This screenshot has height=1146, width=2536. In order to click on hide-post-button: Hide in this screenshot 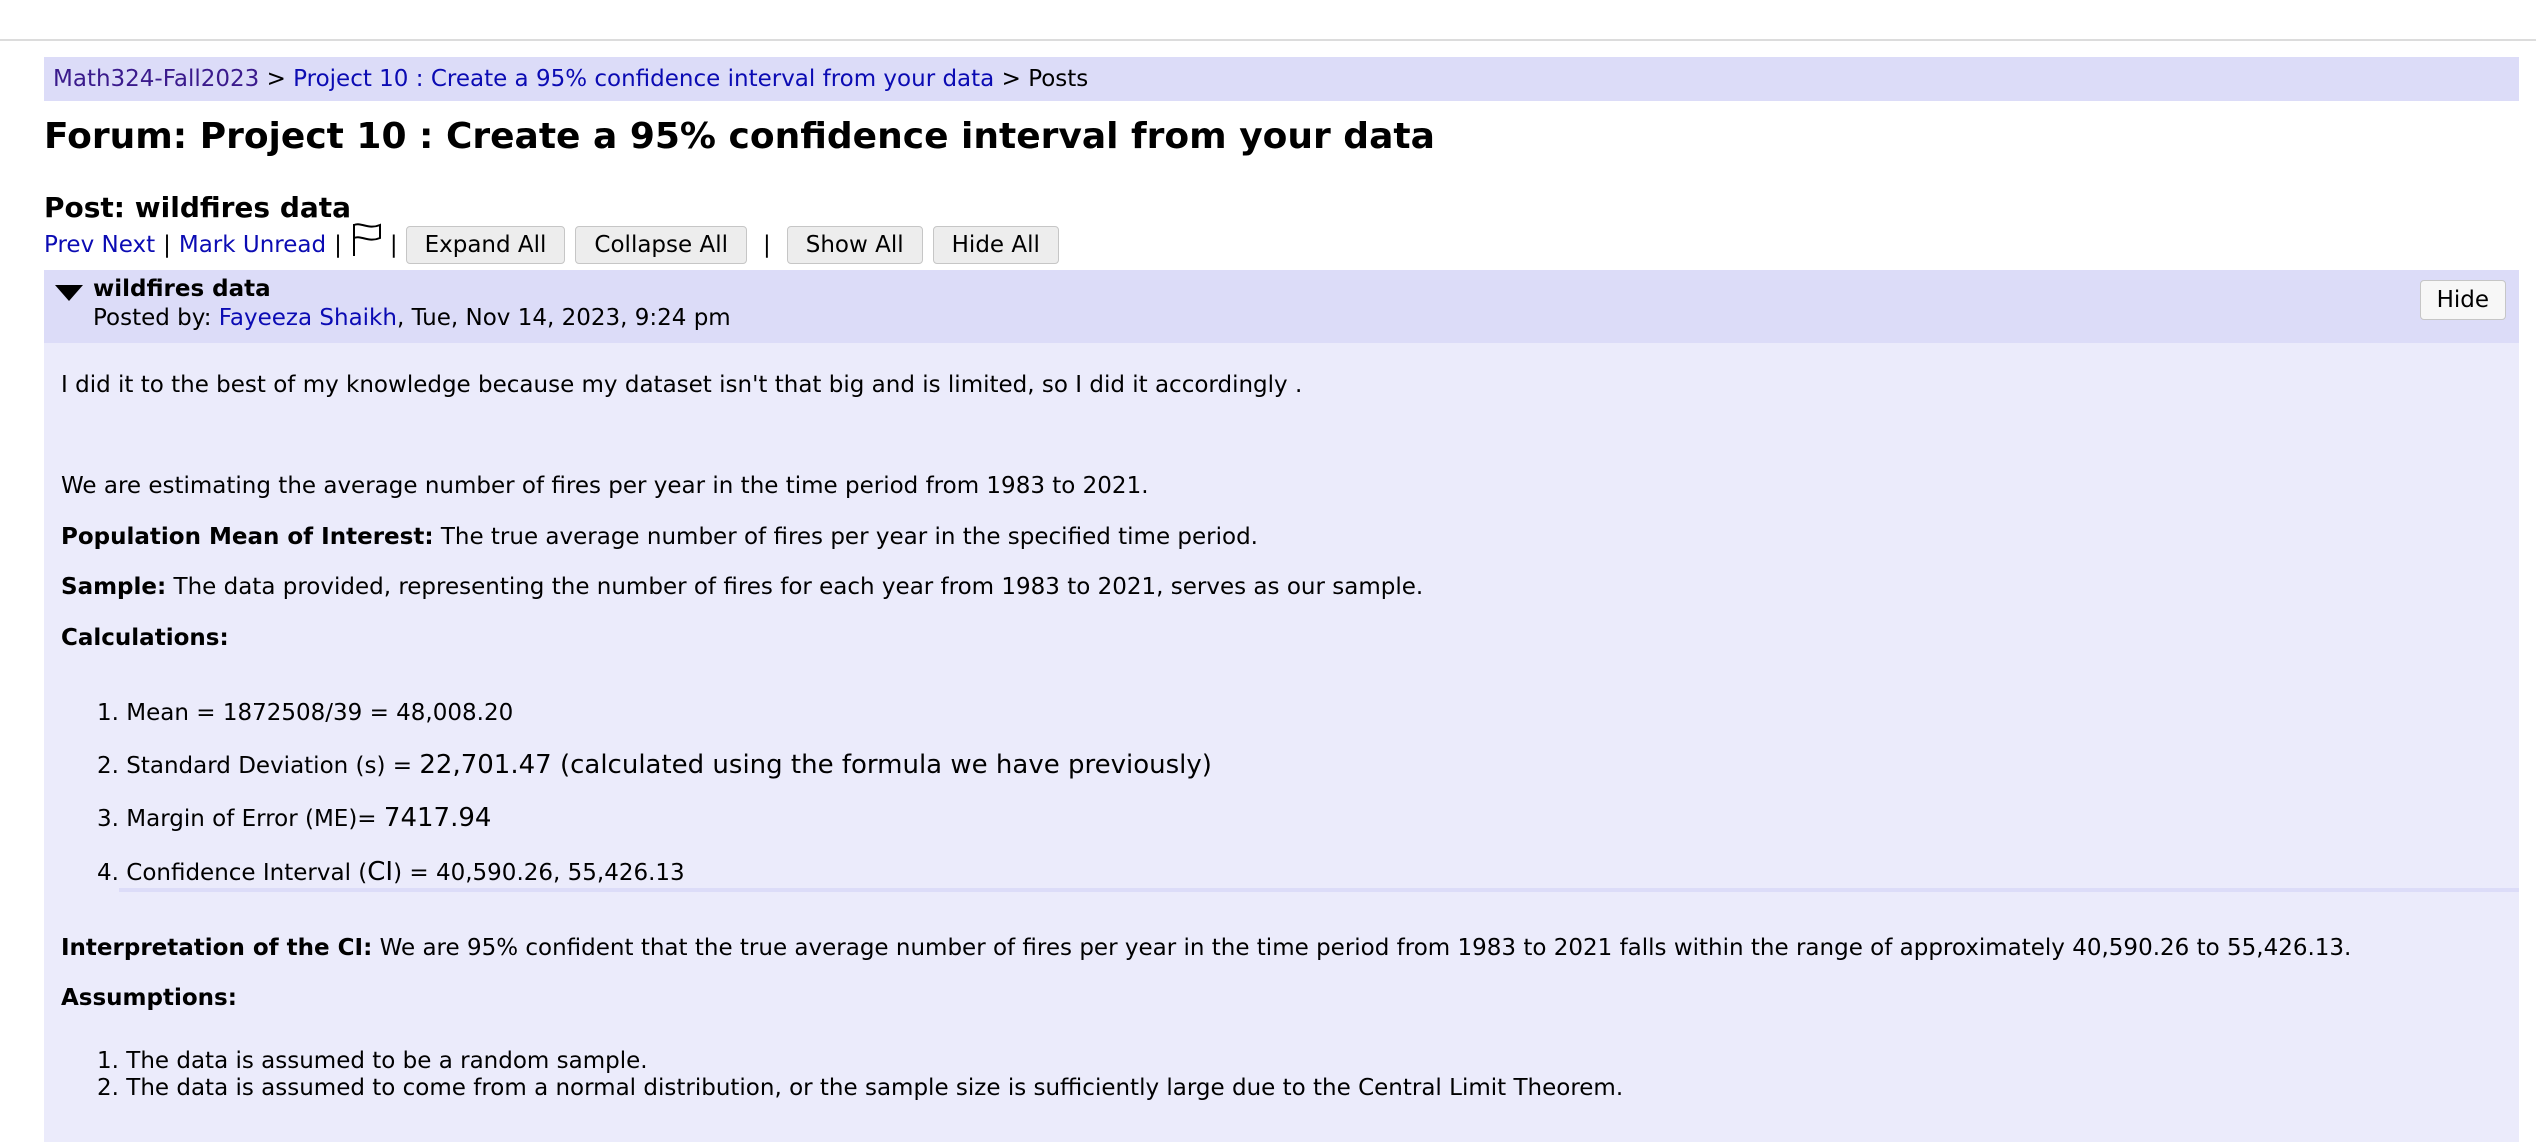, I will do `click(2462, 300)`.